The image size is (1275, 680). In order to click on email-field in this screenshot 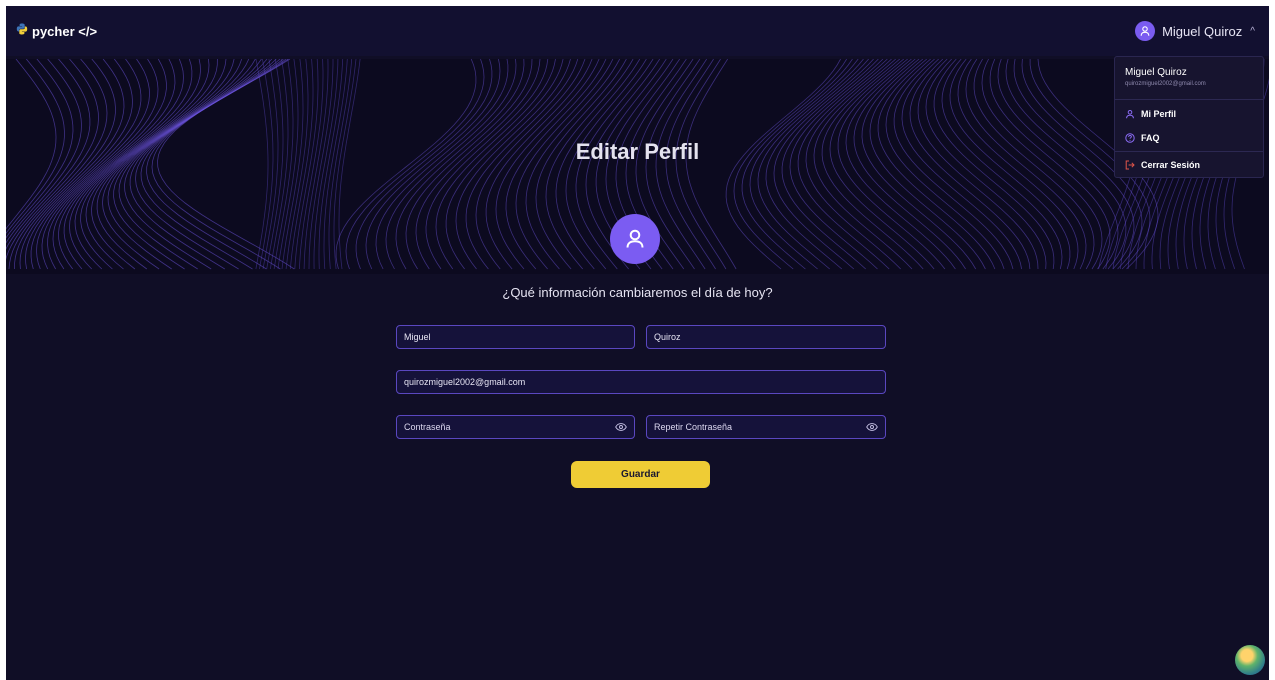, I will do `click(641, 382)`.